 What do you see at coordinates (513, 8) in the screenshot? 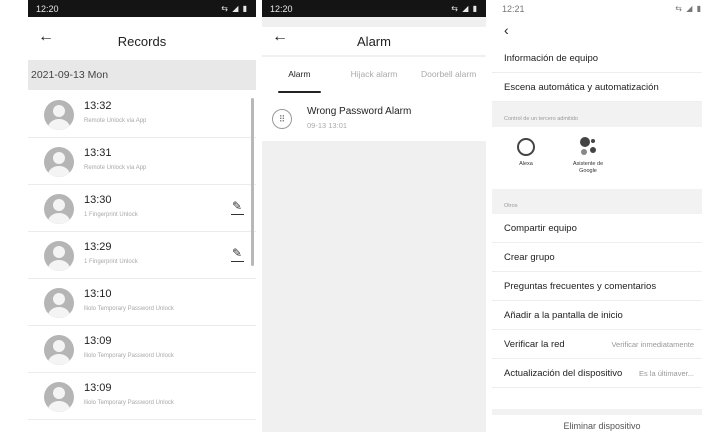
I see `status-time: 12:21` at bounding box center [513, 8].